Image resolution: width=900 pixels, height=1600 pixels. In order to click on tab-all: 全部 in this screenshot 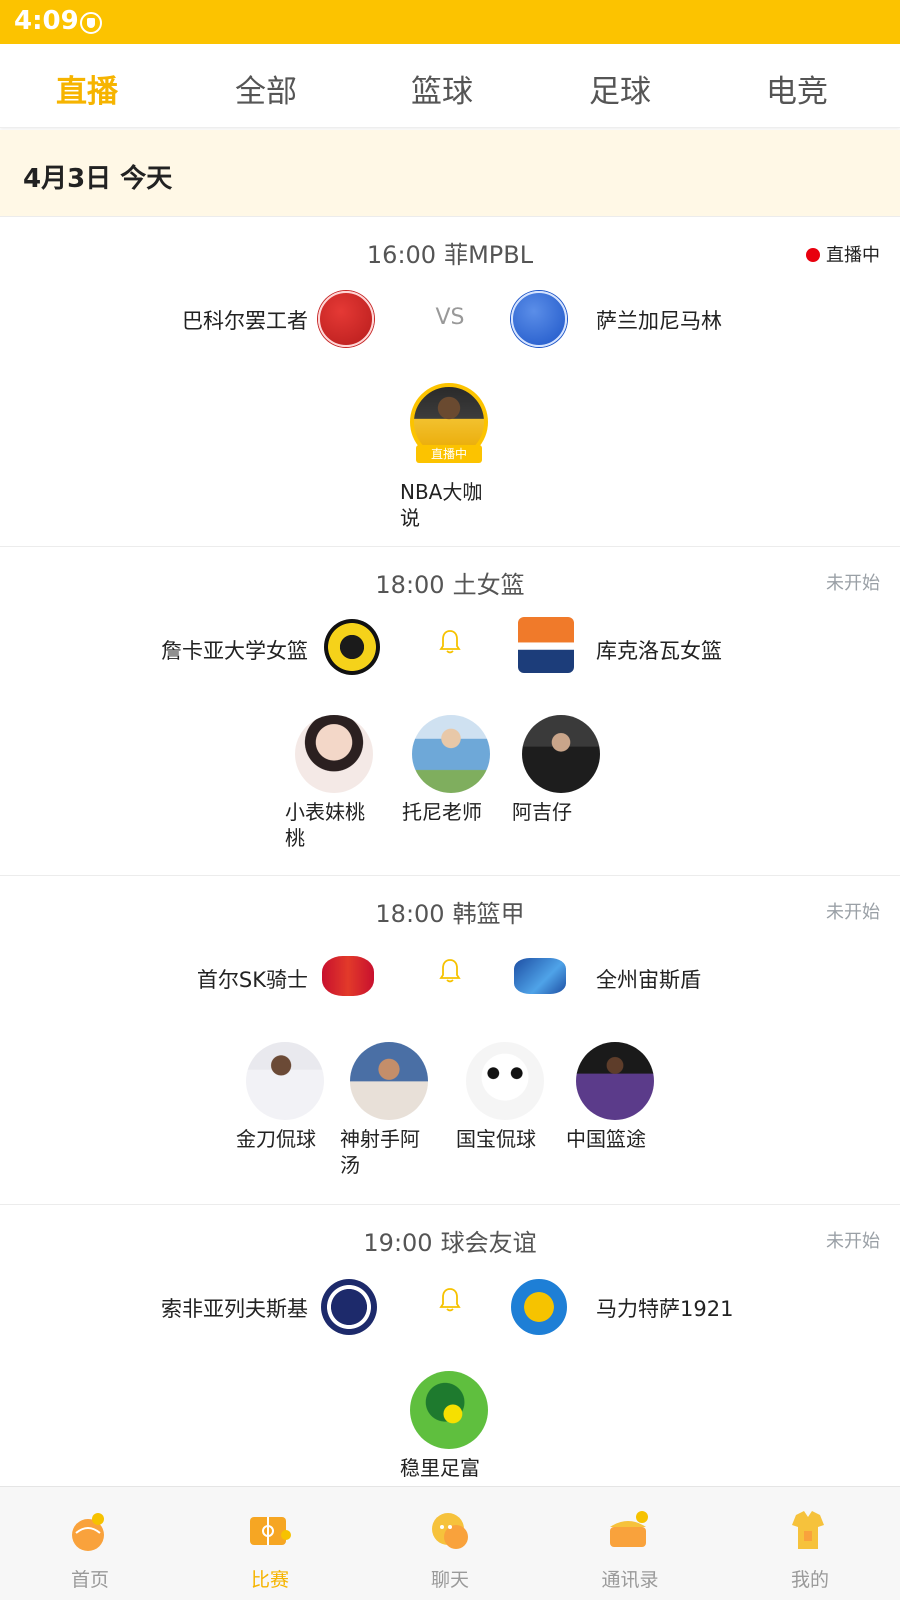, I will do `click(266, 88)`.